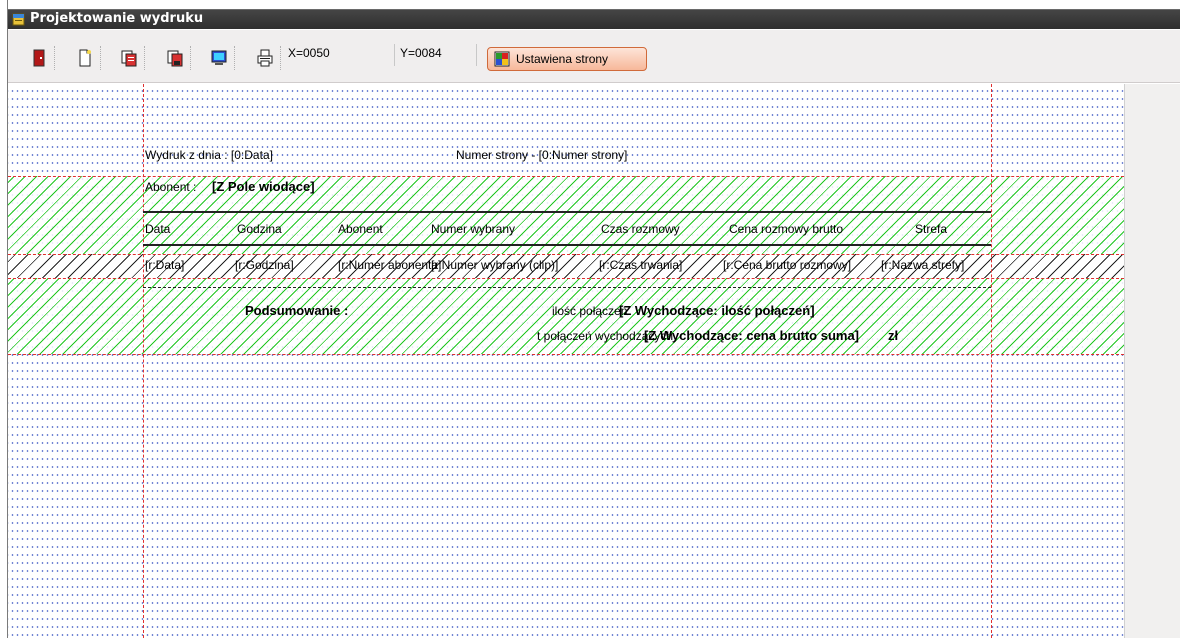 The width and height of the screenshot is (1180, 638). Describe the element at coordinates (1152, 361) in the screenshot. I see `canvas-right-margin` at that location.